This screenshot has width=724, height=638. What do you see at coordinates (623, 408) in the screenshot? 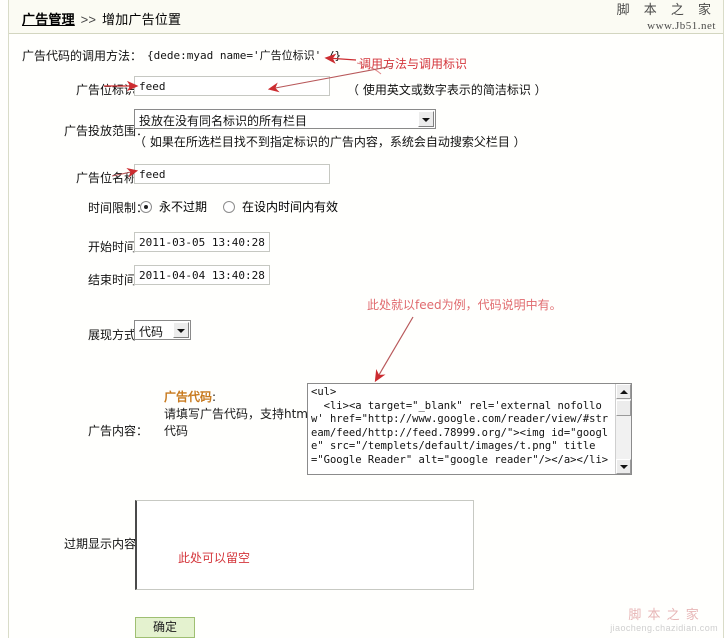
I see `scrollbar-thumb` at bounding box center [623, 408].